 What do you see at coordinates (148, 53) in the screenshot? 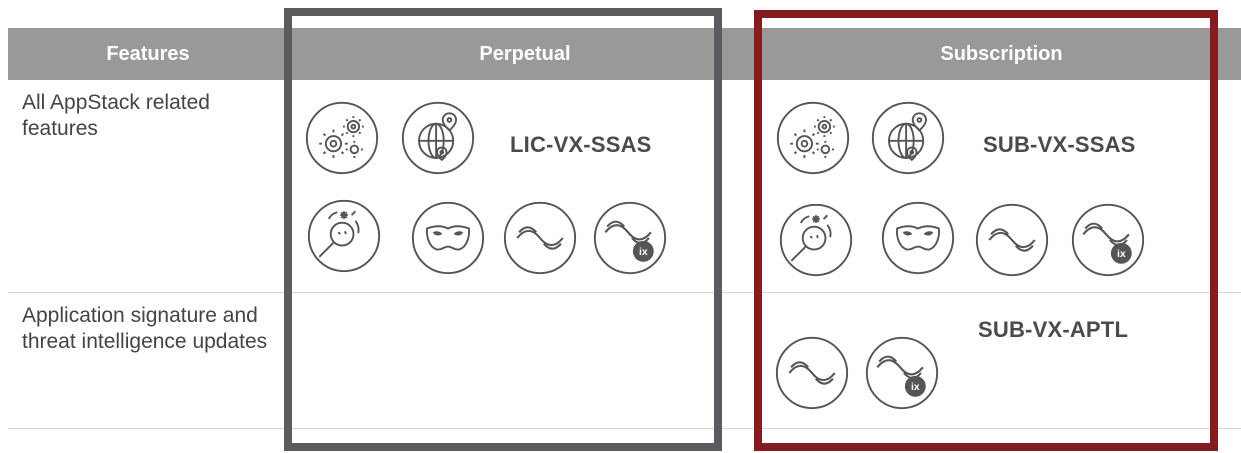
I see `header-features: Features` at bounding box center [148, 53].